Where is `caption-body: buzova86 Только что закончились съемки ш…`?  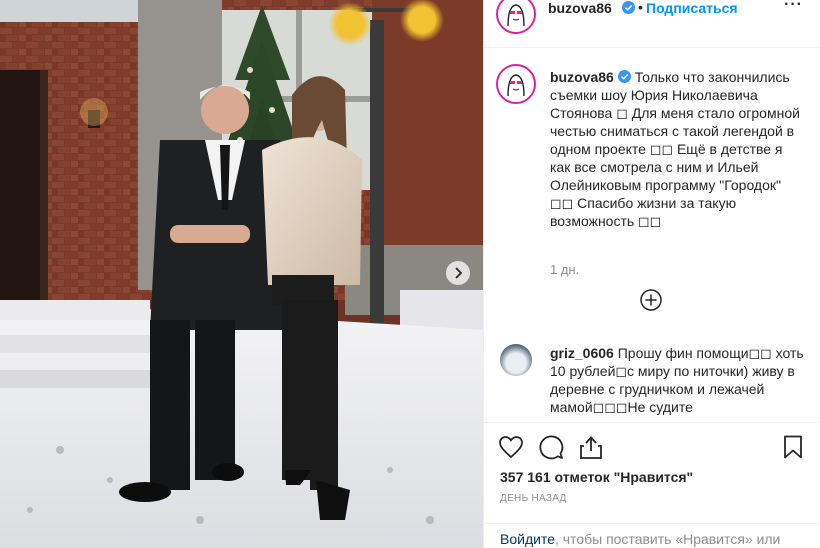 caption-body: buzova86 Только что закончились съемки ш… is located at coordinates (675, 149).